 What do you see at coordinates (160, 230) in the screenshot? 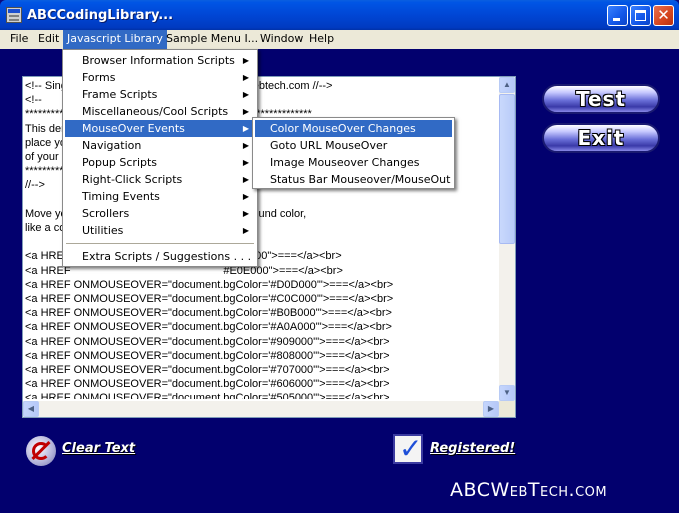
I see `dropdown-item-utilities: Utilities ▶` at bounding box center [160, 230].